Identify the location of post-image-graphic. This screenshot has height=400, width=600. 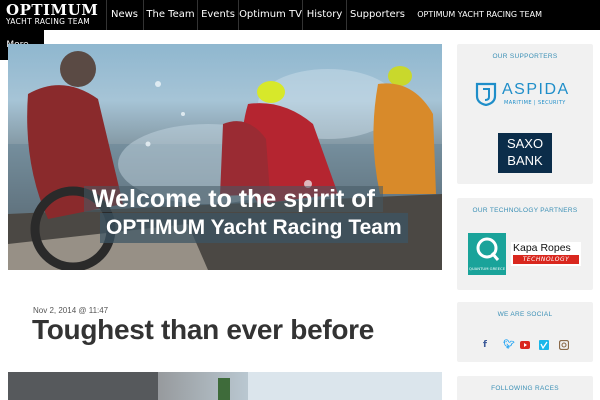
(225, 386).